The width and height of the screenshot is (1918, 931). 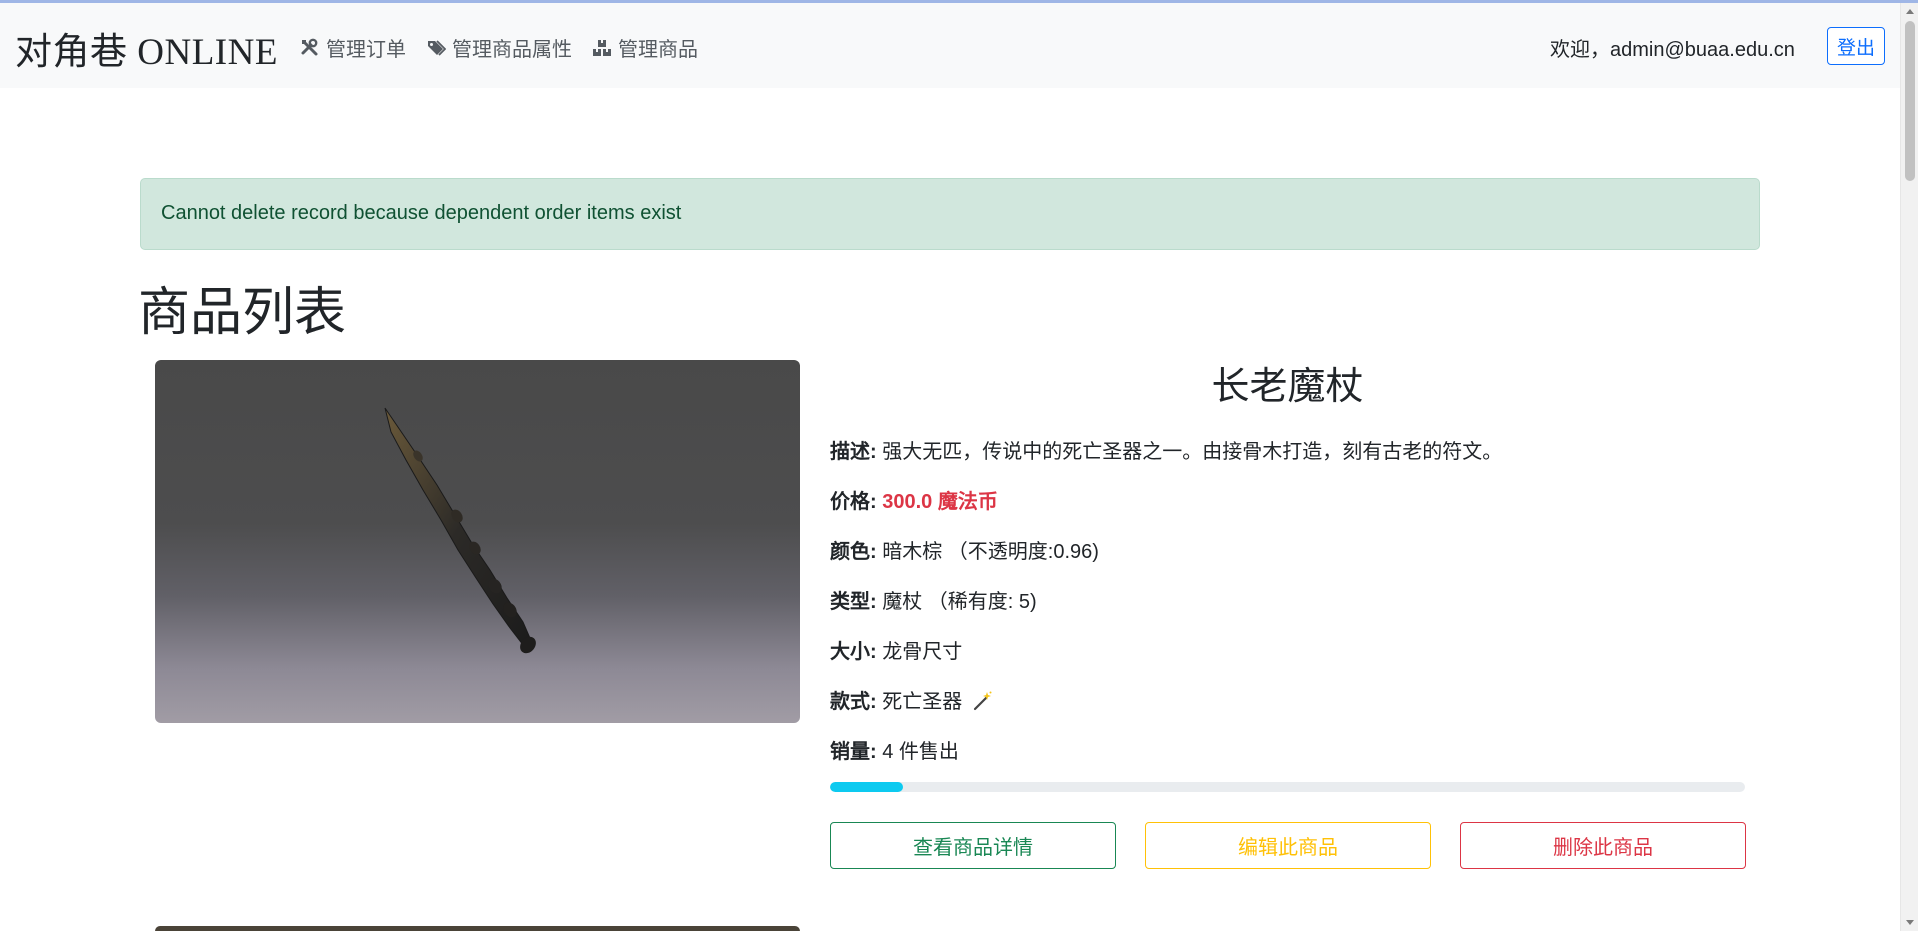 What do you see at coordinates (853, 752) in the screenshot?
I see `sales-label: 销量:` at bounding box center [853, 752].